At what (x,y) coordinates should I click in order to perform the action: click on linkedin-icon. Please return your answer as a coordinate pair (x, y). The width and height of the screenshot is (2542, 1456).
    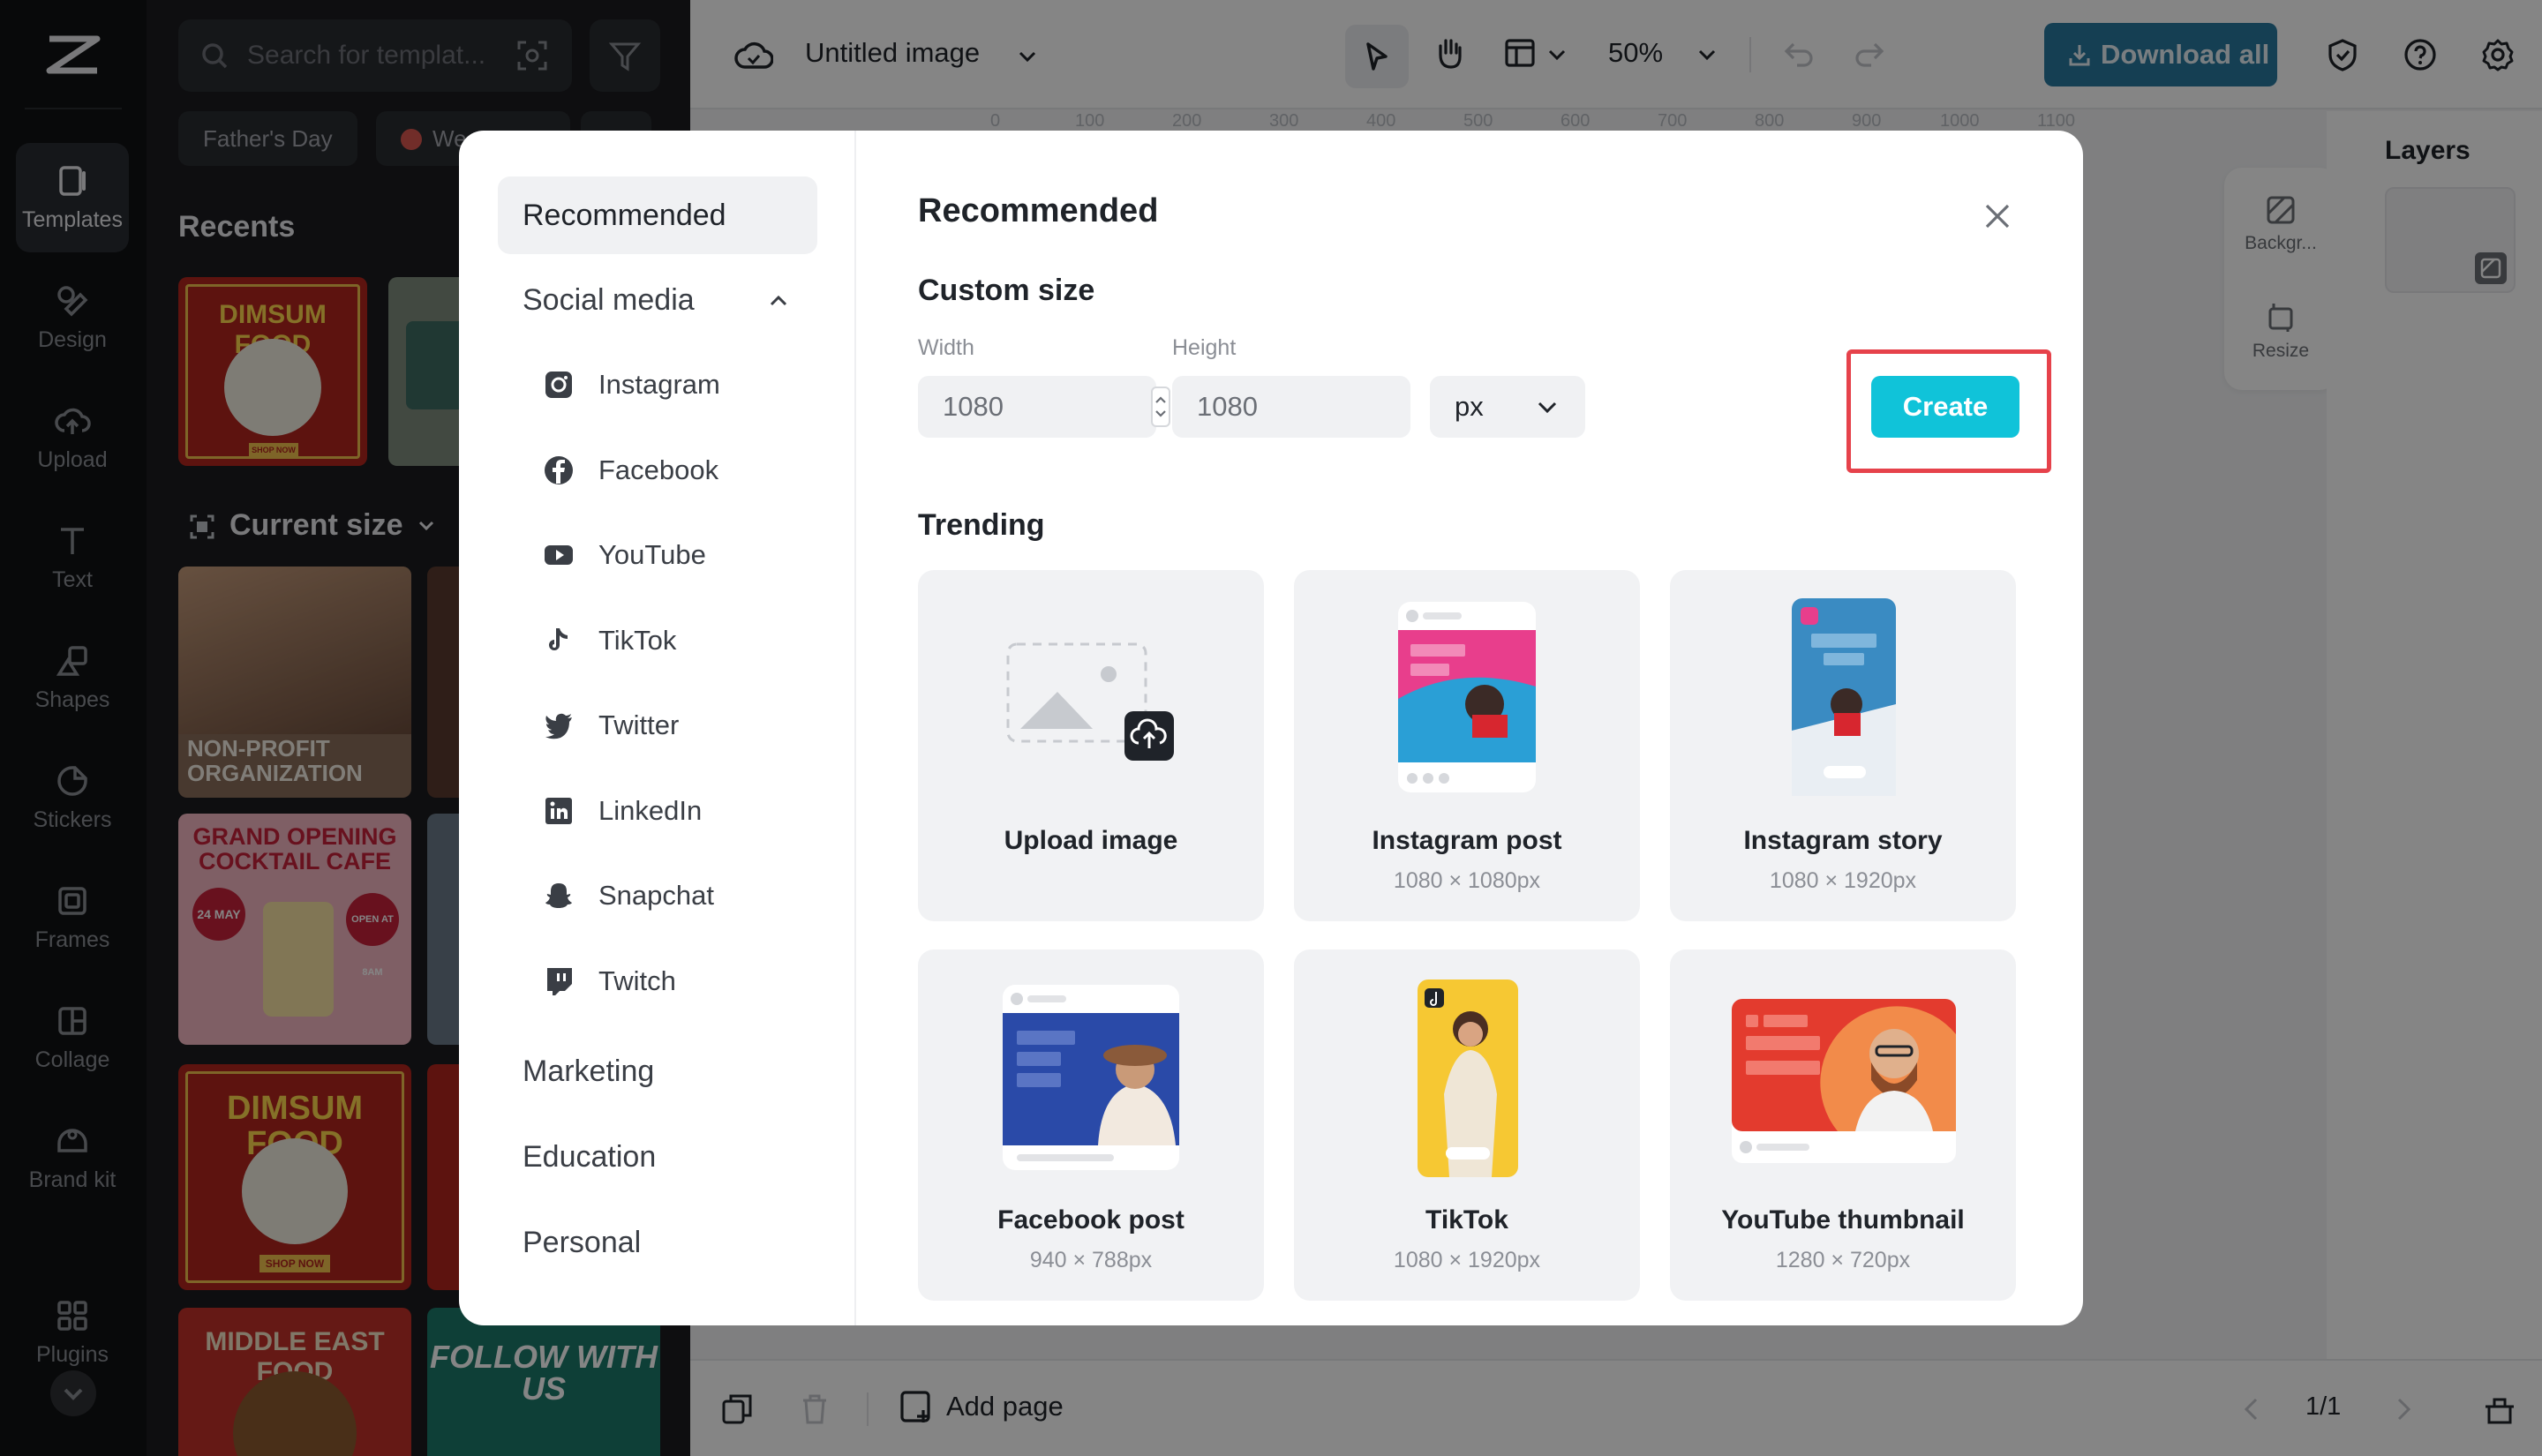
    Looking at the image, I should click on (559, 811).